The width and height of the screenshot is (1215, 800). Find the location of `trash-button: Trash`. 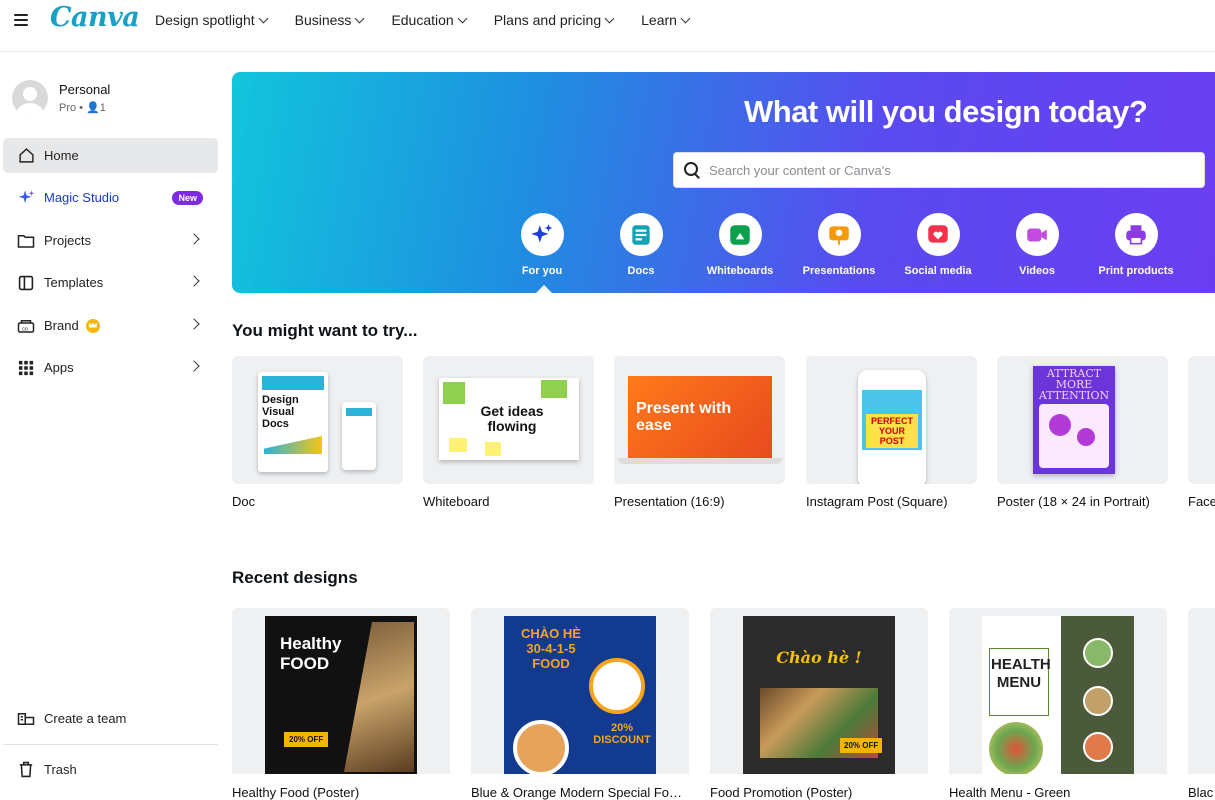

trash-button: Trash is located at coordinates (110, 769).